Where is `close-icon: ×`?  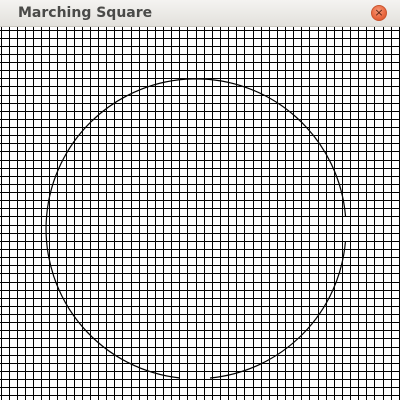 close-icon: × is located at coordinates (379, 12).